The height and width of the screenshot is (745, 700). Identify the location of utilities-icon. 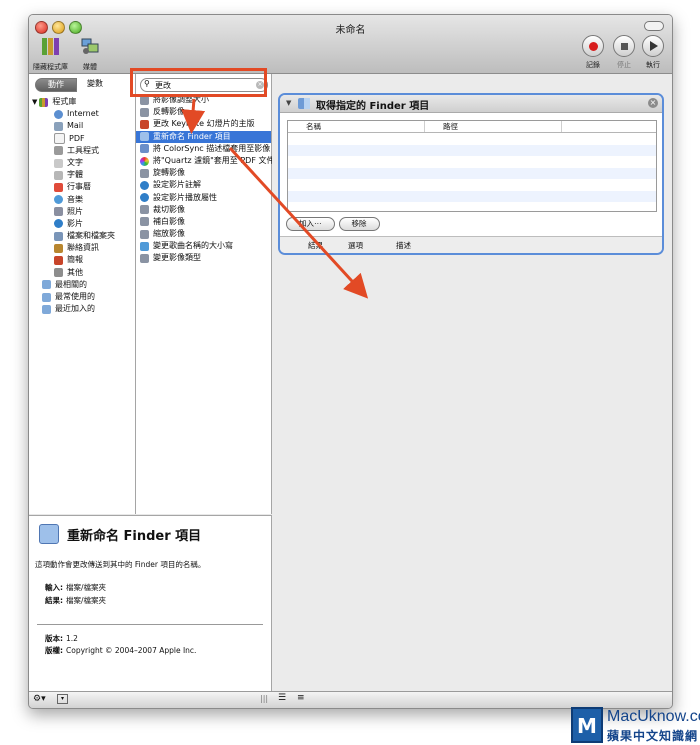
(58, 151).